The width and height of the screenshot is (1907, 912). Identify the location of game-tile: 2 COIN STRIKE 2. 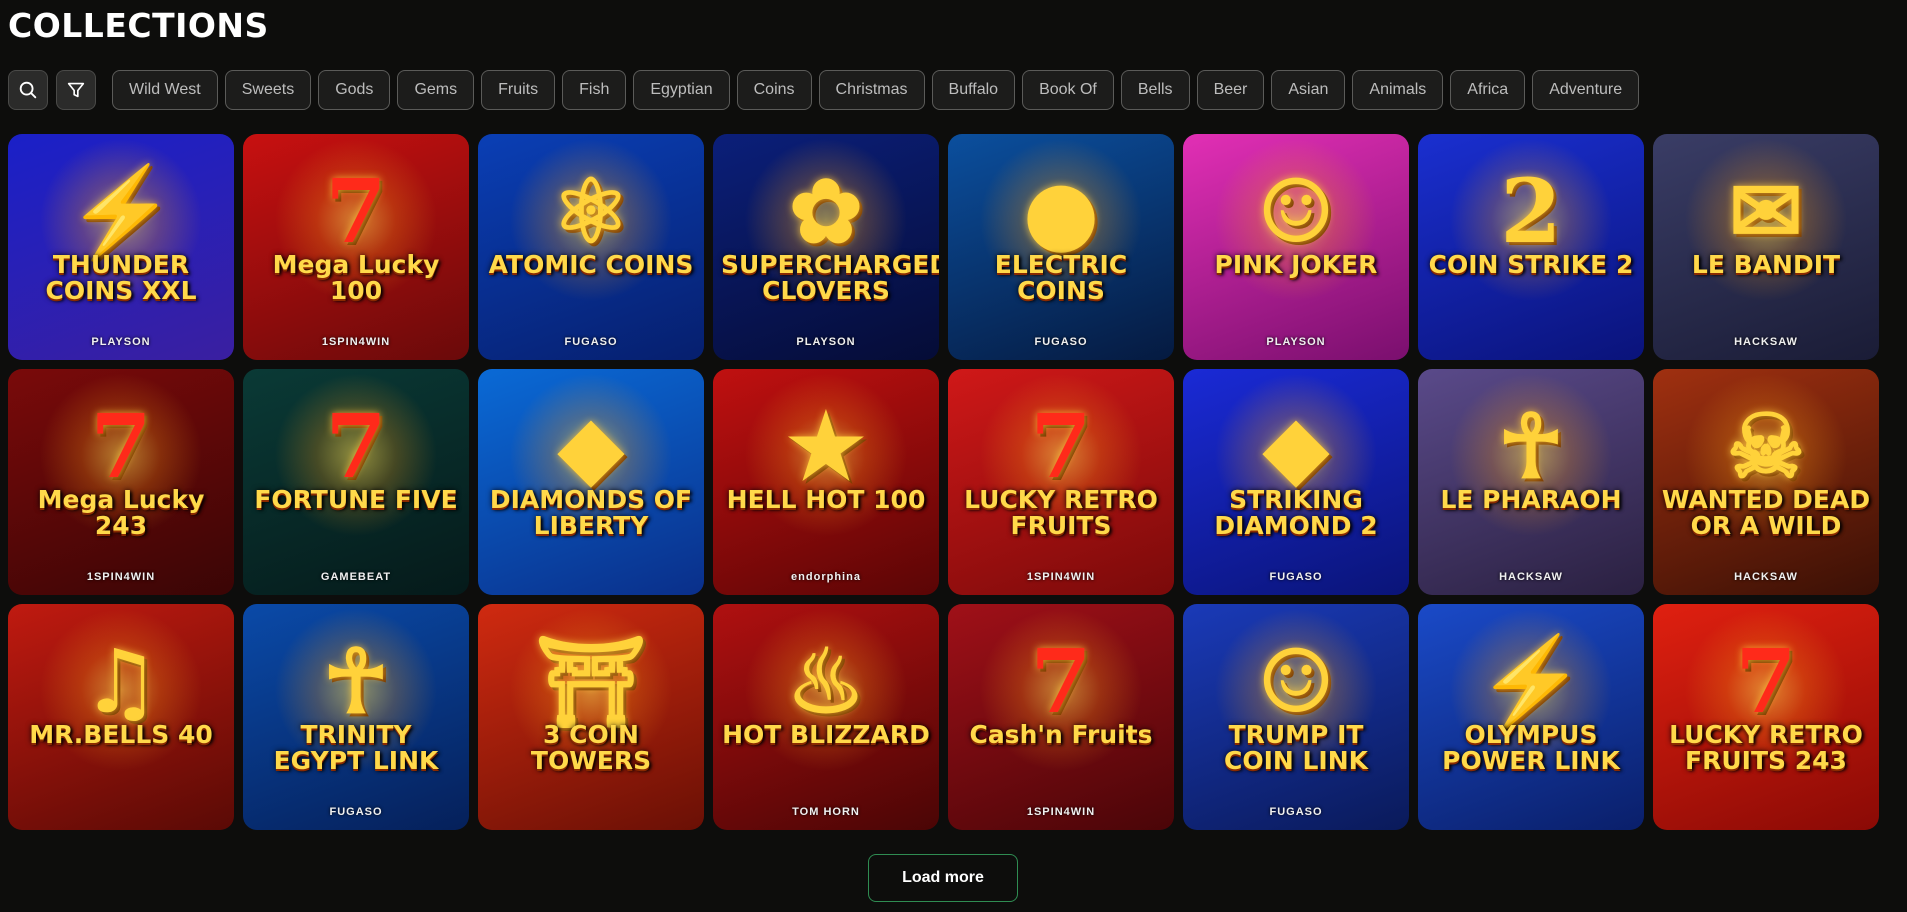
(1531, 247).